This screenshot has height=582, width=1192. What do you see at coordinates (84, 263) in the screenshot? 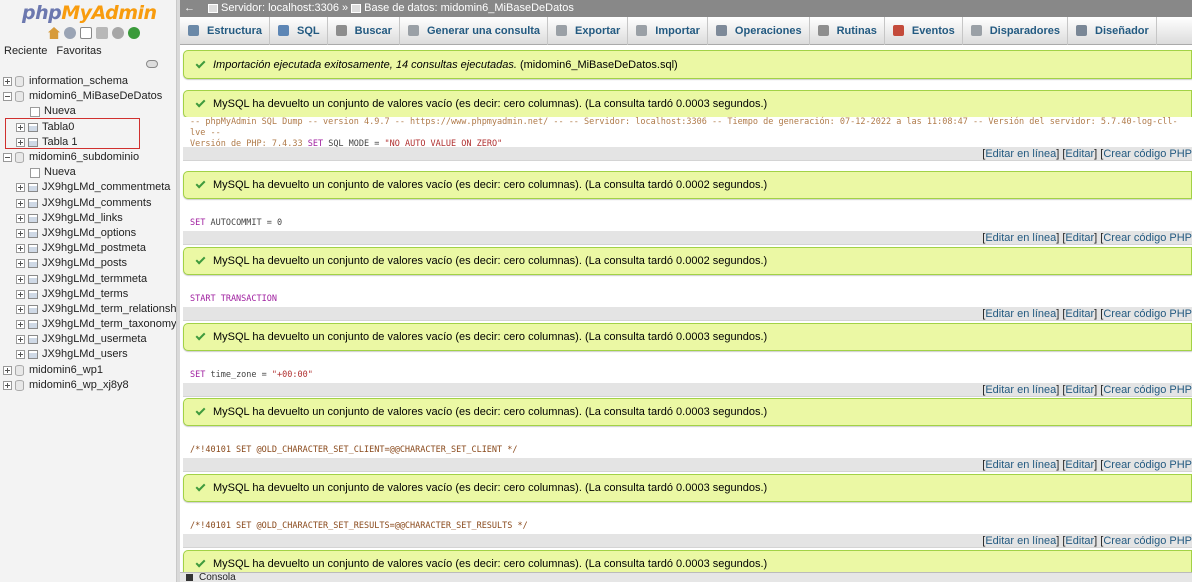
I see `tree-item-label: JX9hgLMd_posts` at bounding box center [84, 263].